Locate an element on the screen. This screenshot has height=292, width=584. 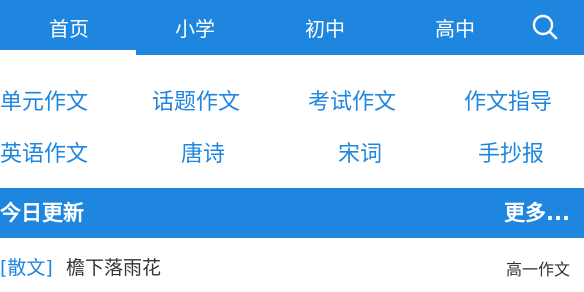
tab-senior-high: 高中 is located at coordinates (455, 27).